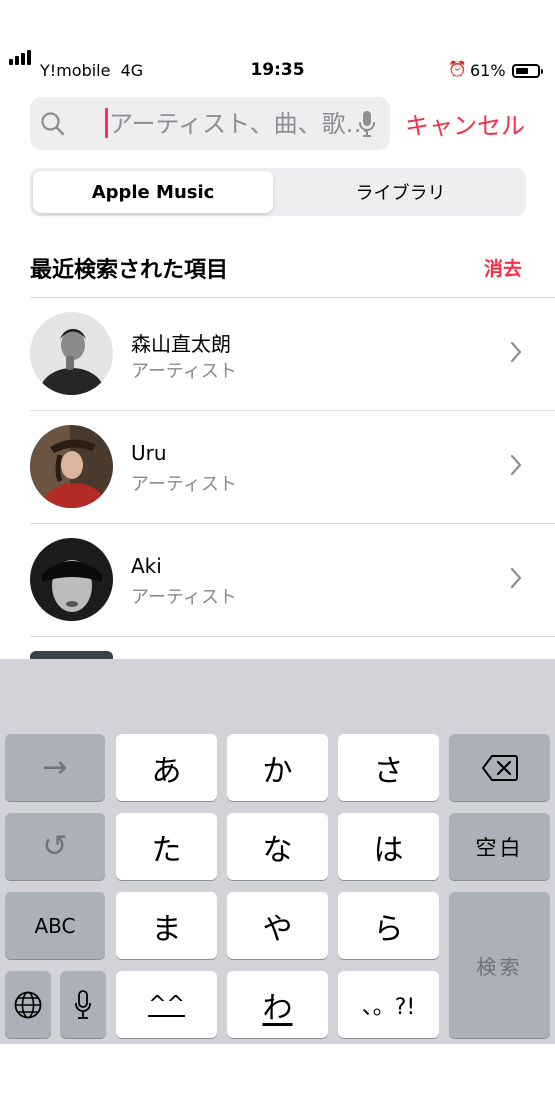 The image size is (555, 1100). Describe the element at coordinates (53, 124) in the screenshot. I see `search-icon` at that location.